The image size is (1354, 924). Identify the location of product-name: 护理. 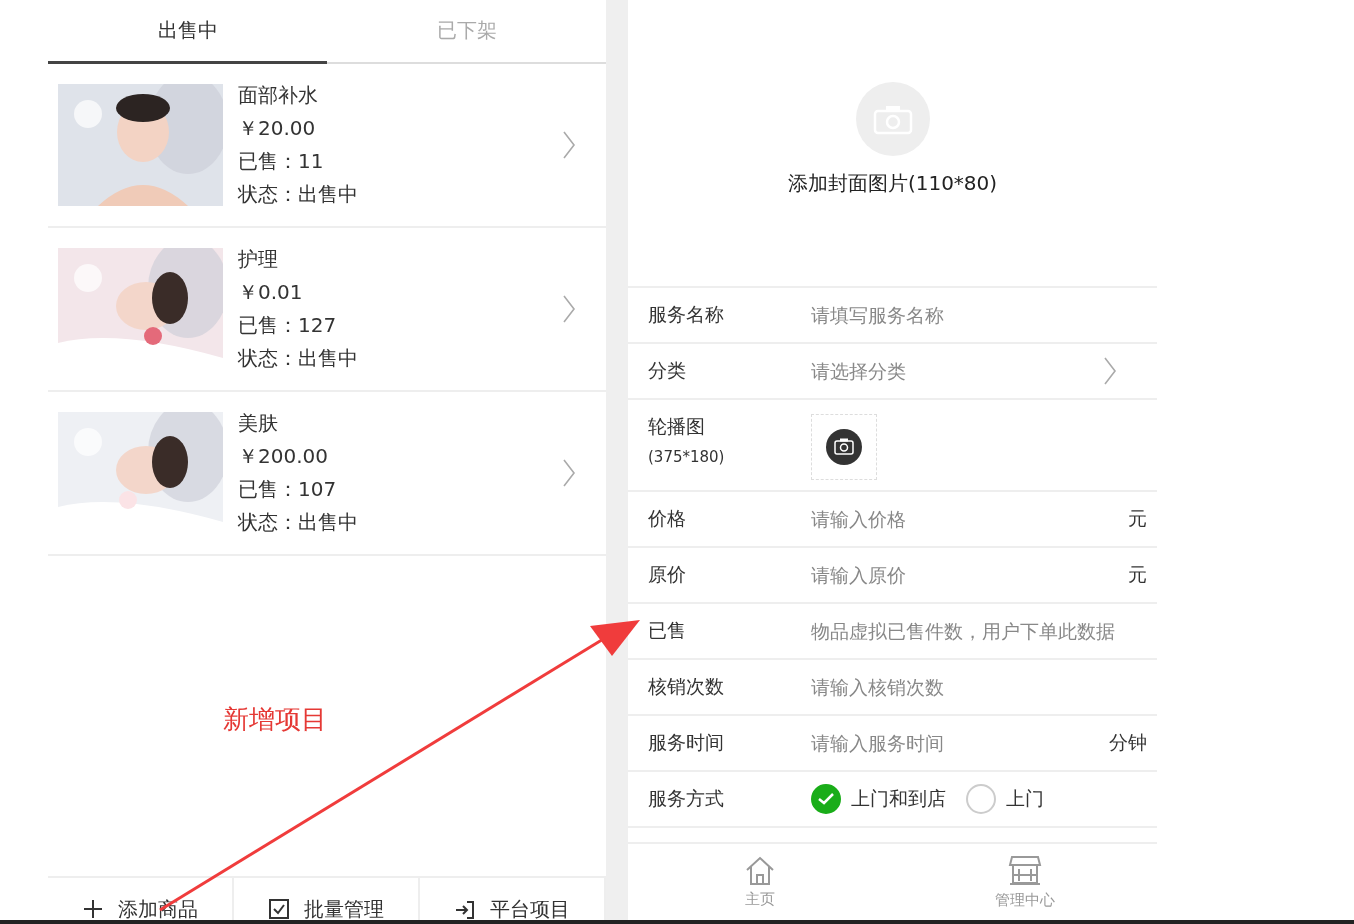
(258, 259).